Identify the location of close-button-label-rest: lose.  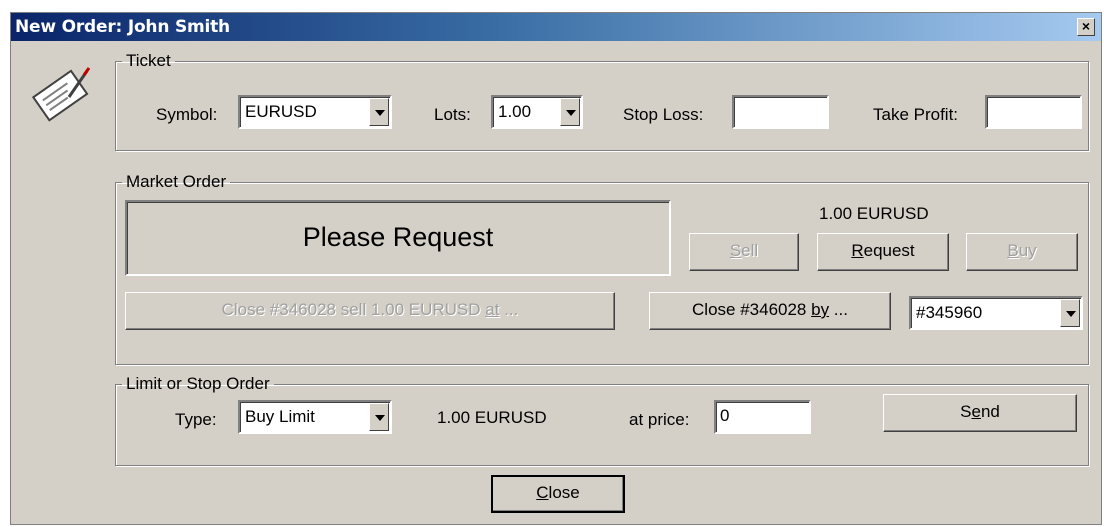
(564, 492).